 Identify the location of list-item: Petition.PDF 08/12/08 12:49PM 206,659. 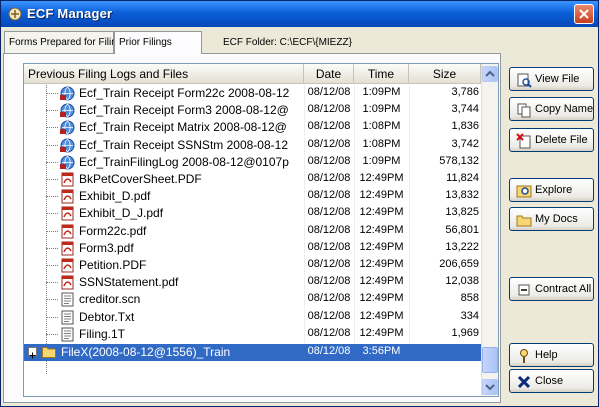
(253, 265).